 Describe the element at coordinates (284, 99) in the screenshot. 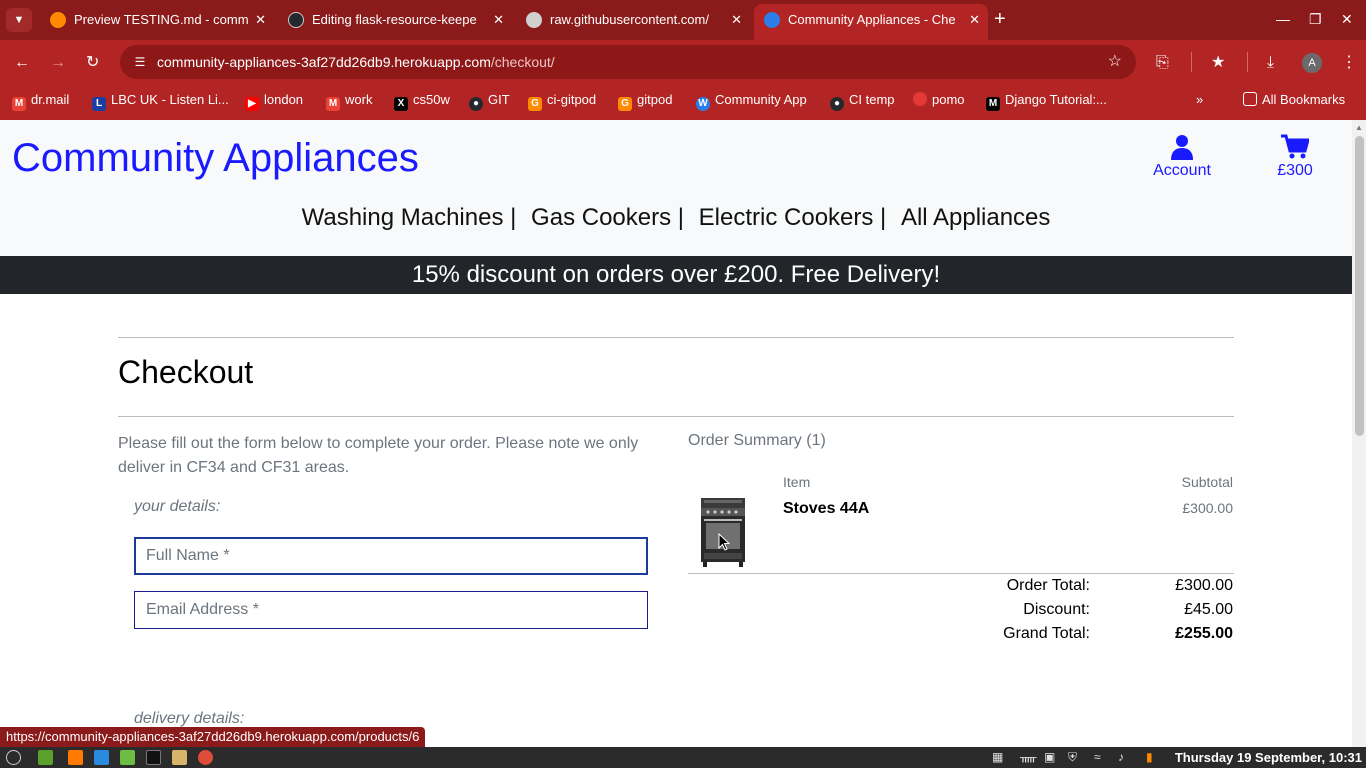

I see `bookmark-label: london` at that location.